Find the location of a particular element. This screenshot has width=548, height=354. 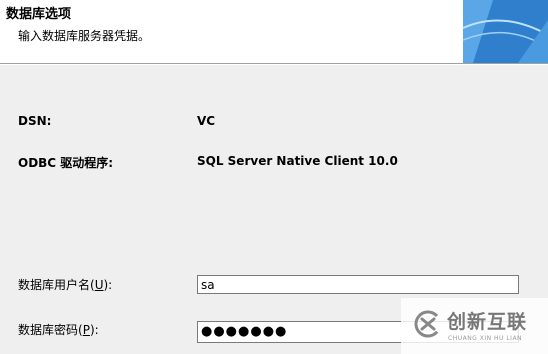

password-label-suffix: ): is located at coordinates (94, 330).